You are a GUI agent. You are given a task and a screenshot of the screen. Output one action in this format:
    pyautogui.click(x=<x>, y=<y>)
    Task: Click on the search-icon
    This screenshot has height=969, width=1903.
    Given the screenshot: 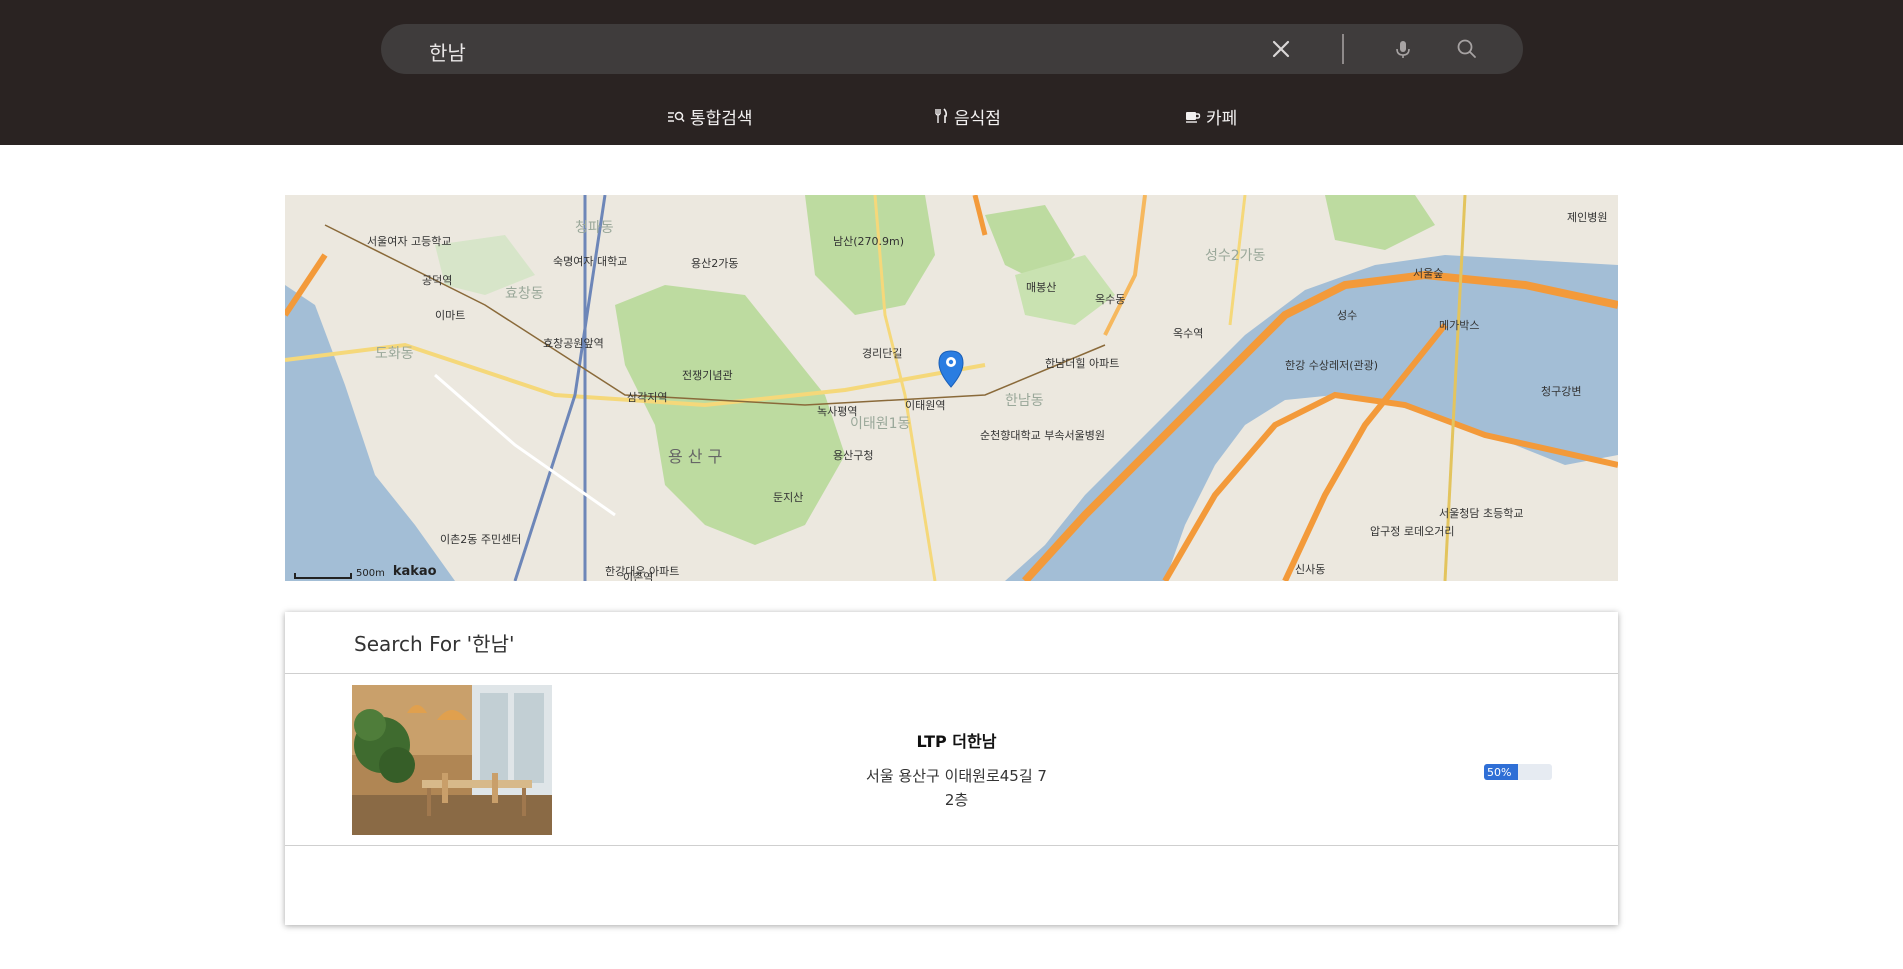 What is the action you would take?
    pyautogui.click(x=1467, y=49)
    